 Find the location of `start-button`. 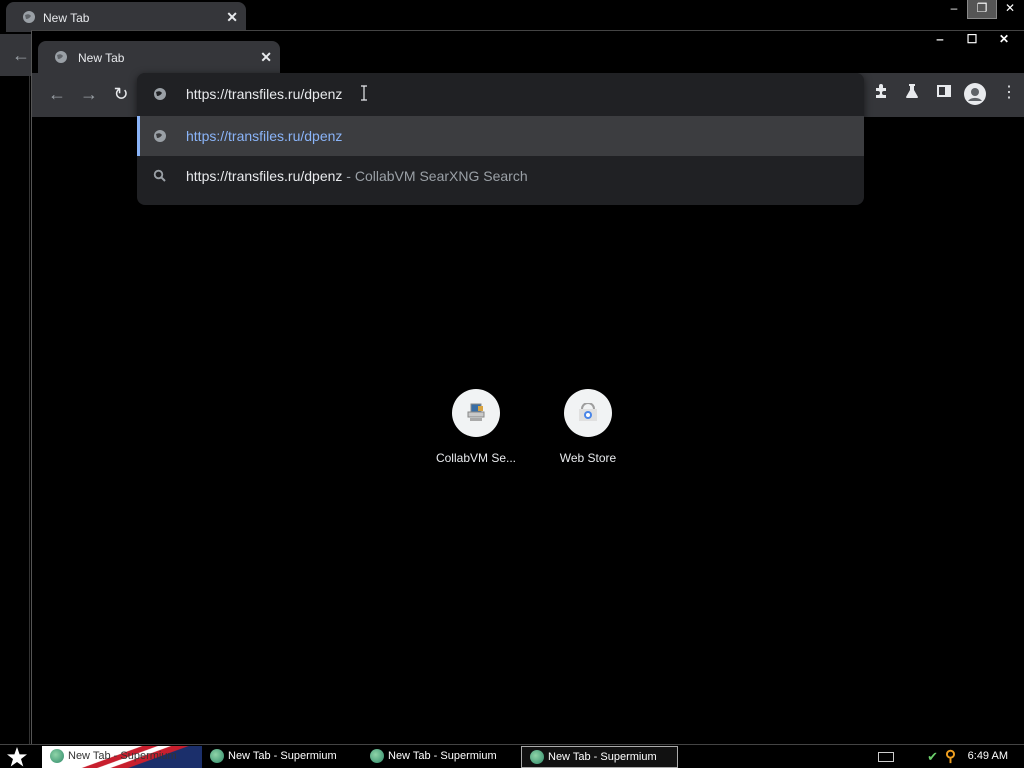

start-button is located at coordinates (17, 757).